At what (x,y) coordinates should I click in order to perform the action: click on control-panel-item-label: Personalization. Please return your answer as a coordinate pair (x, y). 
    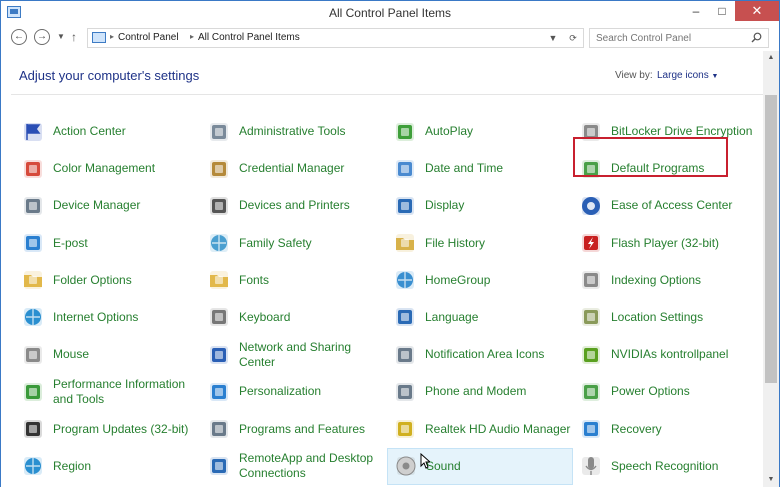
    Looking at the image, I should click on (280, 391).